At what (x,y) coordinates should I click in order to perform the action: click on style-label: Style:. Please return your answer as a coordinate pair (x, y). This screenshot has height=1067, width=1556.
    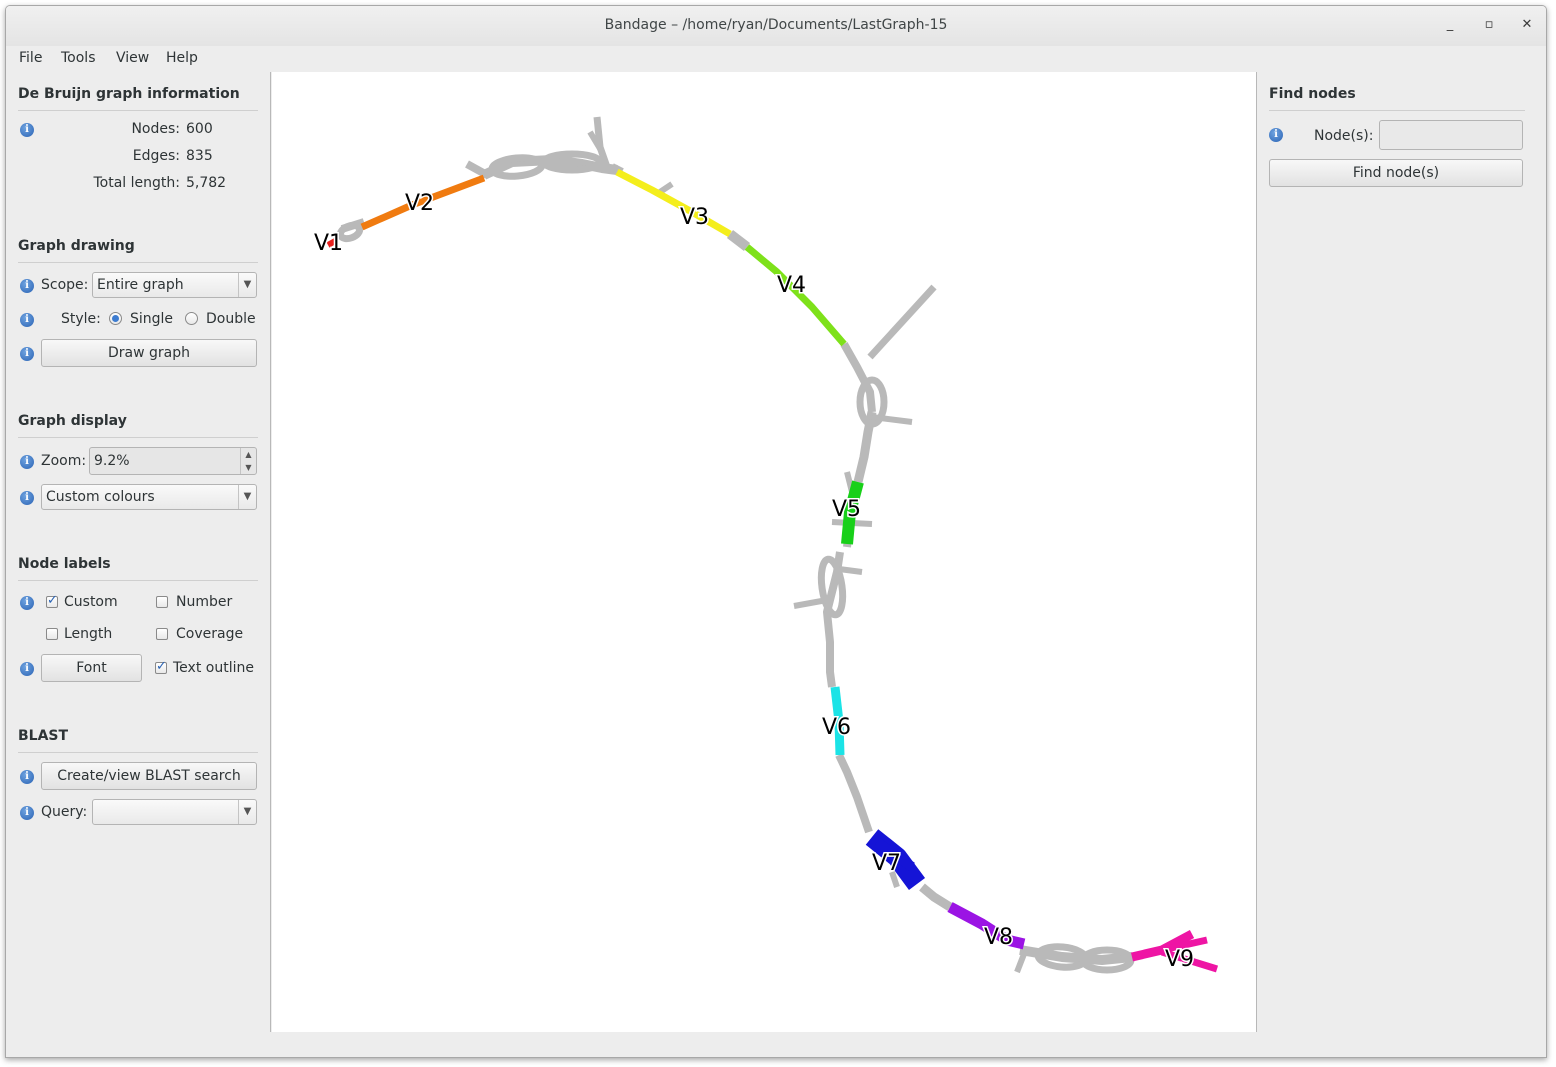
    Looking at the image, I should click on (81, 319).